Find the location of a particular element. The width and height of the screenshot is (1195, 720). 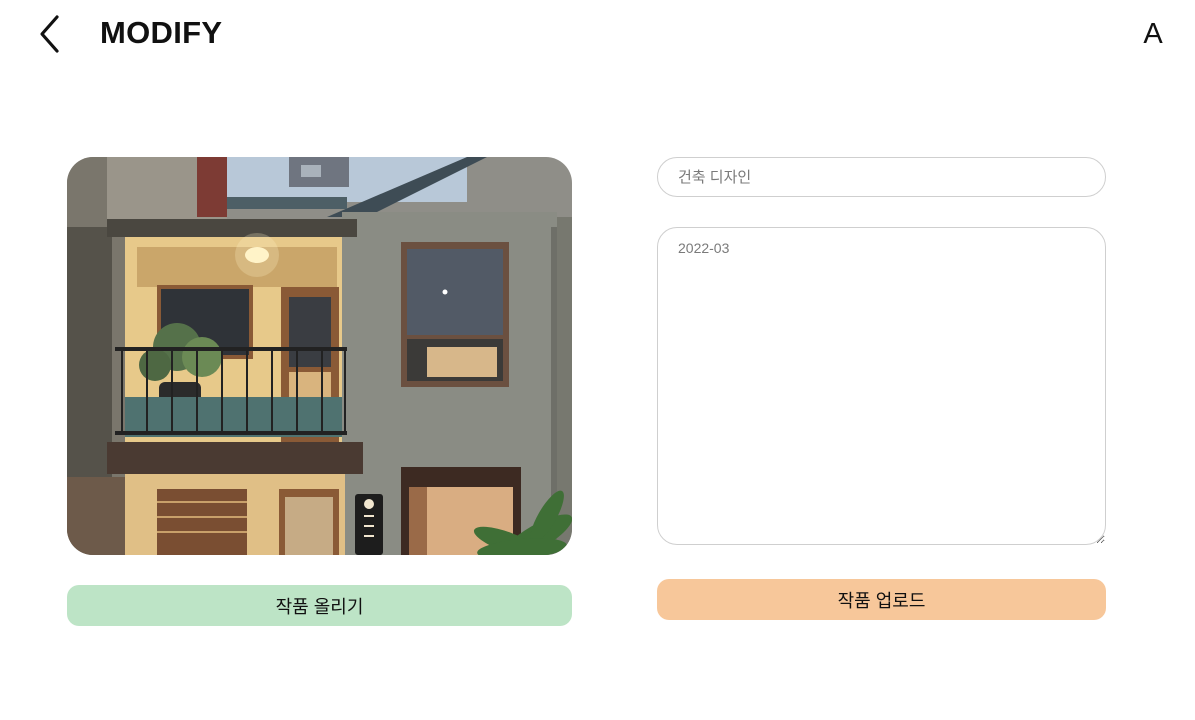

avatar: A is located at coordinates (1153, 34).